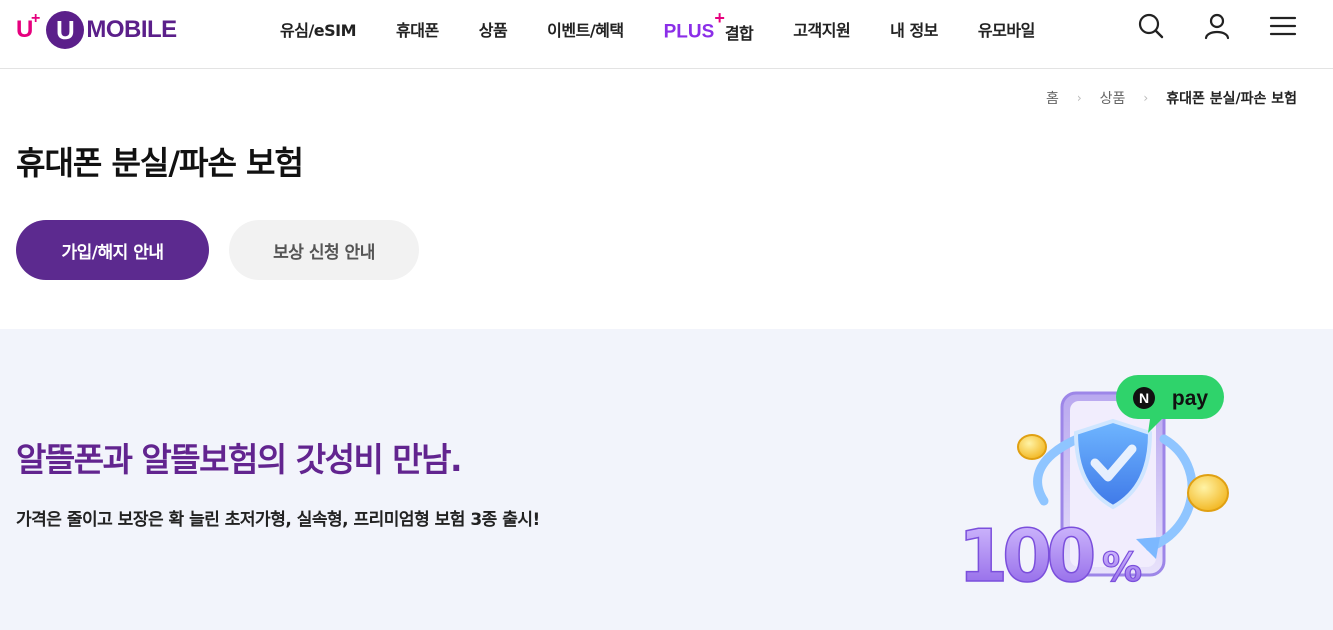 This screenshot has height=630, width=1333. What do you see at coordinates (694, 25) in the screenshot?
I see `plus-logo: PLUS+` at bounding box center [694, 25].